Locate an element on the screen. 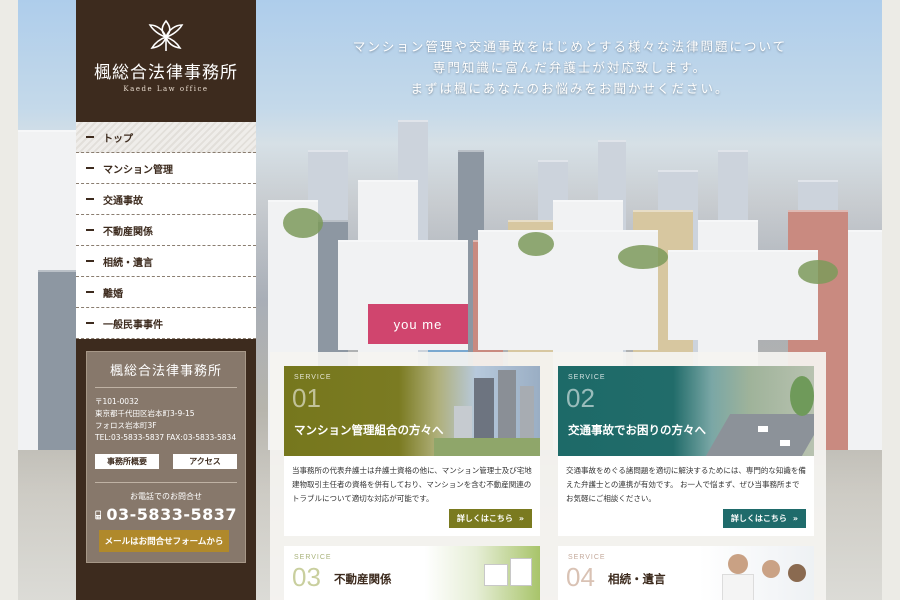 This screenshot has width=900, height=600. nav-item-traffic: 交通事故 is located at coordinates (166, 199).